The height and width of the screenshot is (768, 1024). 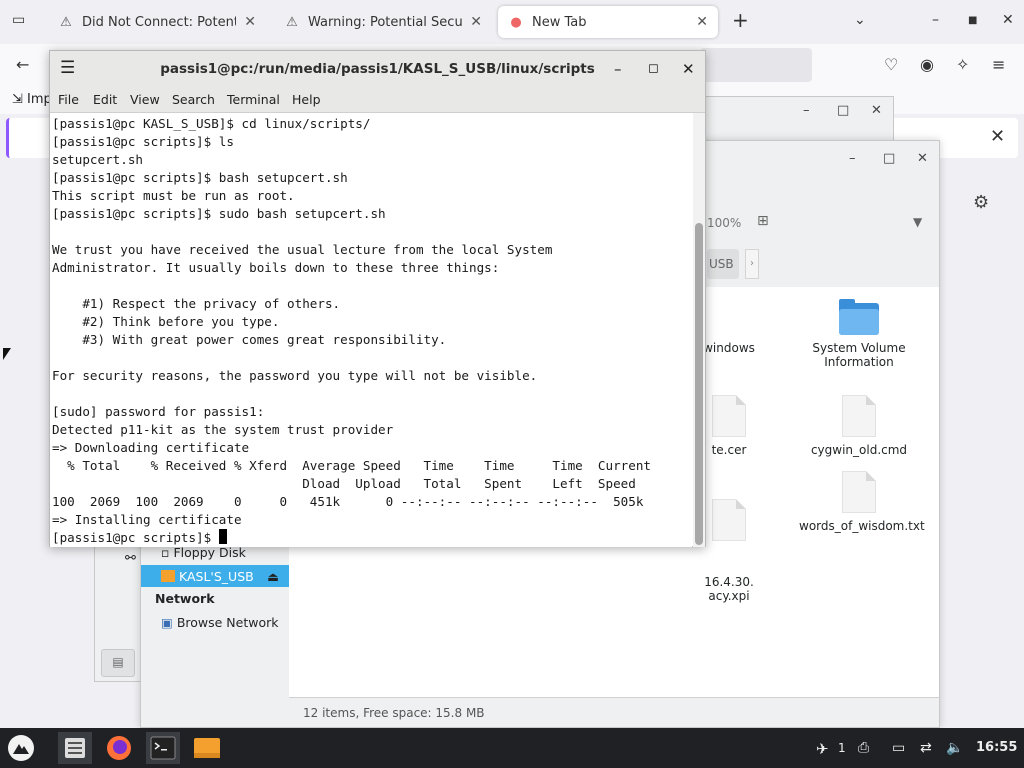 What do you see at coordinates (145, 99) in the screenshot?
I see `menu-view: View` at bounding box center [145, 99].